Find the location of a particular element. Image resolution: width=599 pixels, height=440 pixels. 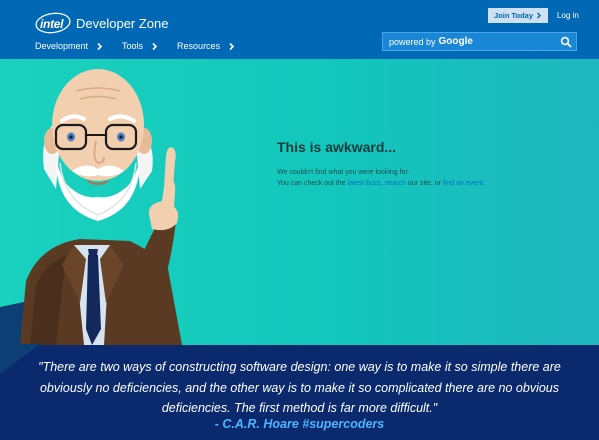

find-an-event-link: find an event is located at coordinates (463, 183).